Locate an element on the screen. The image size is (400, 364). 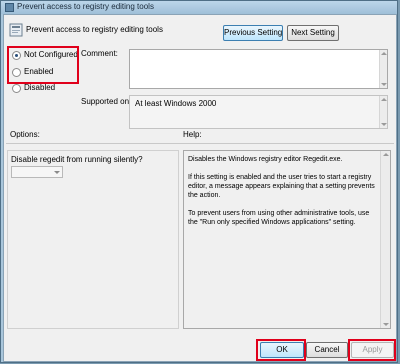
supported-on-box: At least Windows 2000 is located at coordinates (258, 112).